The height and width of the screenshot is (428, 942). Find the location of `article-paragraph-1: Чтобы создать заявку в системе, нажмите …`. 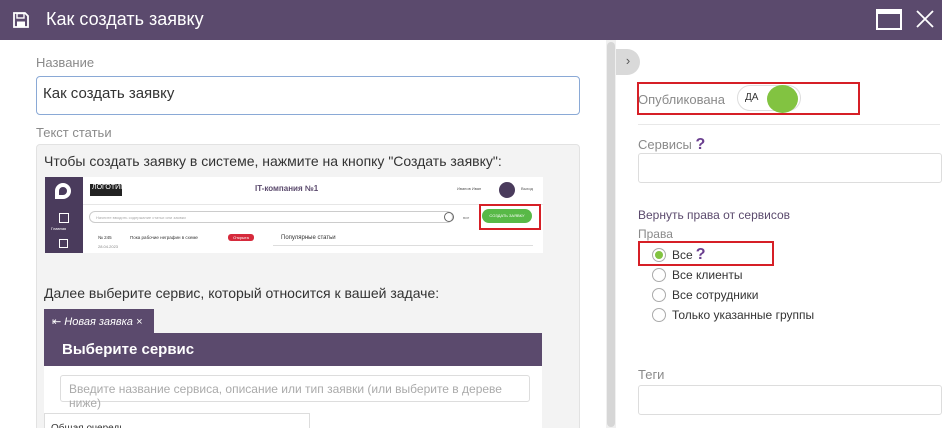

article-paragraph-1: Чтобы создать заявку в системе, нажмите … is located at coordinates (273, 161).